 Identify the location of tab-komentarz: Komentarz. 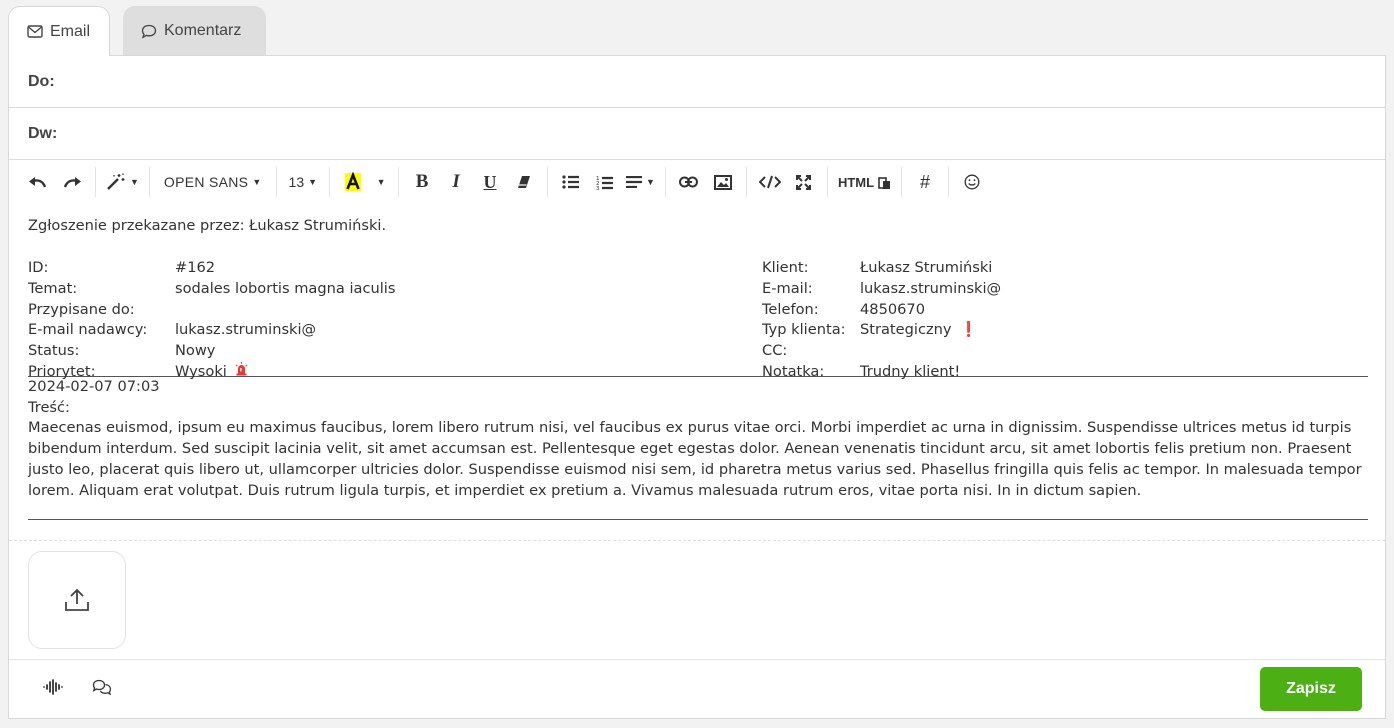
(194, 31).